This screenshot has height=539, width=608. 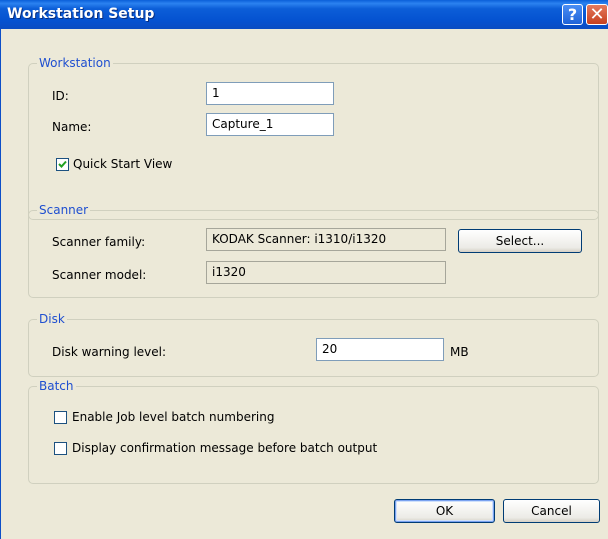 I want to click on disk-warning-label: Disk warning level:, so click(x=109, y=352).